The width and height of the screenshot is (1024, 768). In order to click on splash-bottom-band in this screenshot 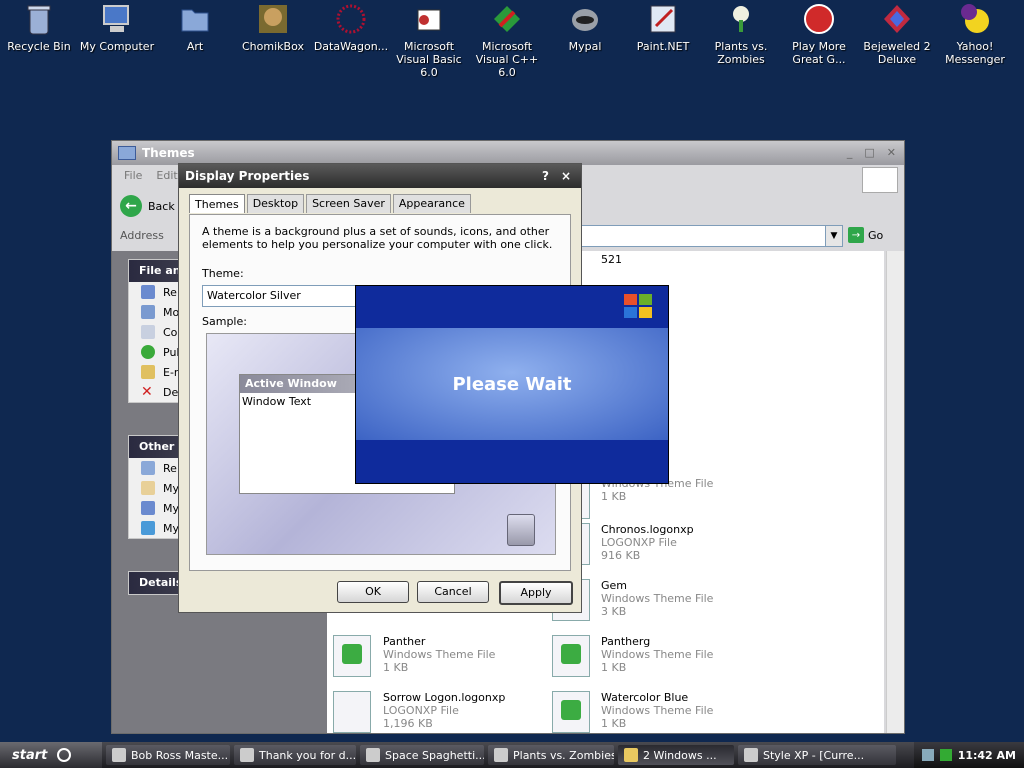, I will do `click(512, 461)`.